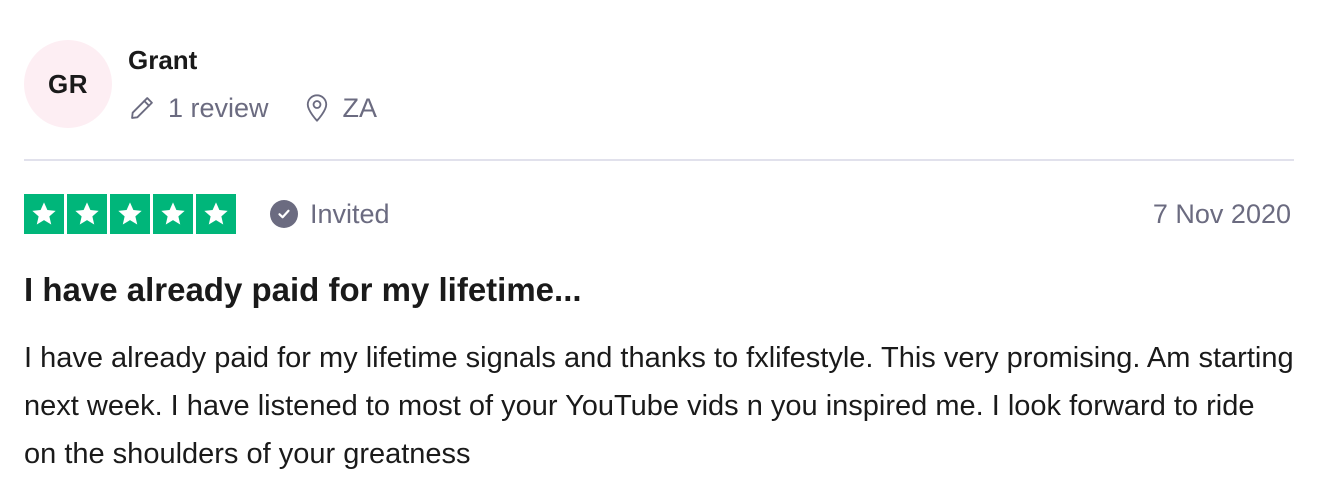 The width and height of the screenshot is (1333, 490). I want to click on invited-badge: Invited, so click(330, 214).